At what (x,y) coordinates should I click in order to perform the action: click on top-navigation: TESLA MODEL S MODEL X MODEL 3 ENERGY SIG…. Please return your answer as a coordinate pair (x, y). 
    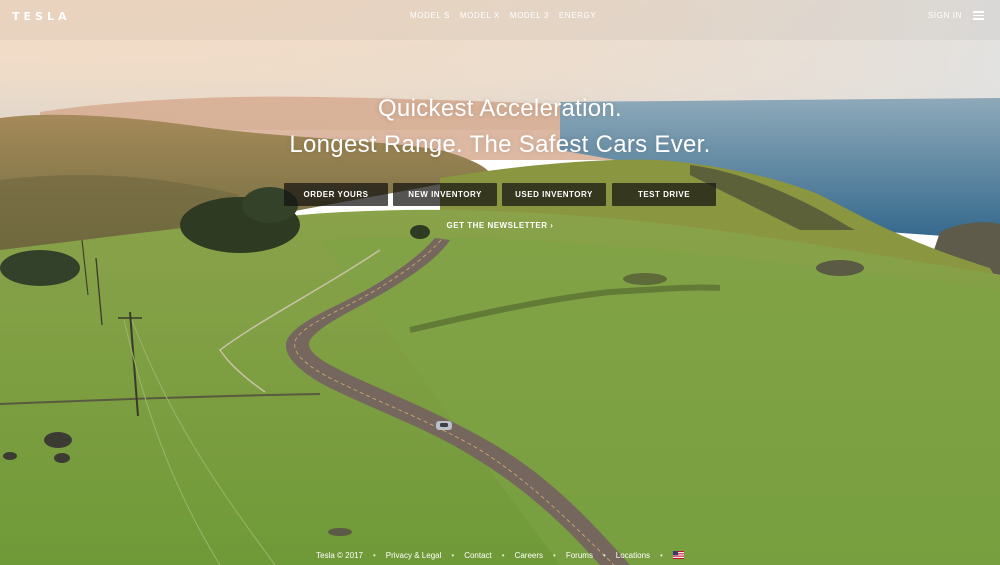
    Looking at the image, I should click on (500, 16).